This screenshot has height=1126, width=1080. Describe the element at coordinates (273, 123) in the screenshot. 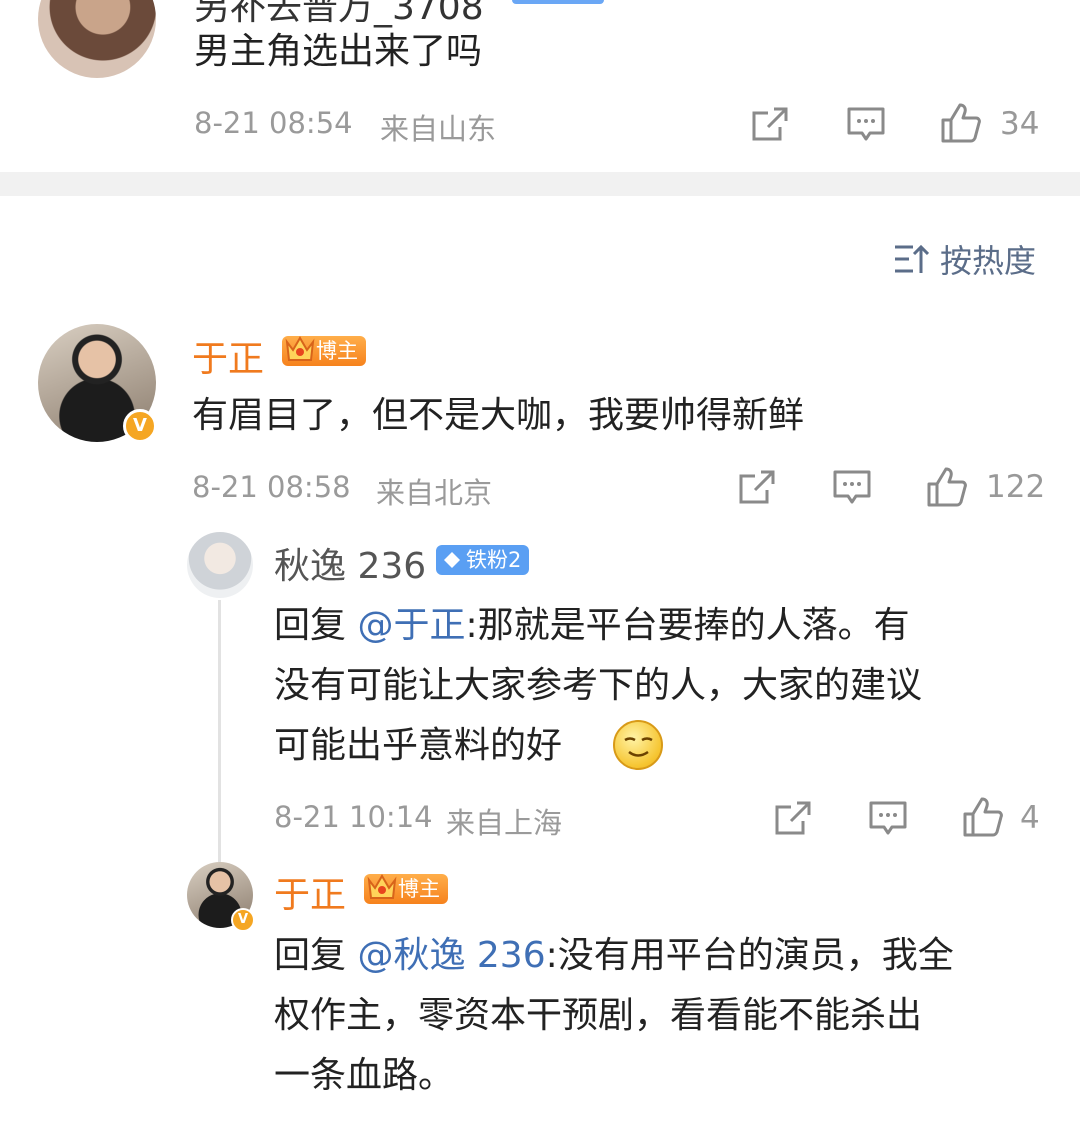

I see `comment-time: 8-21 08:54` at that location.